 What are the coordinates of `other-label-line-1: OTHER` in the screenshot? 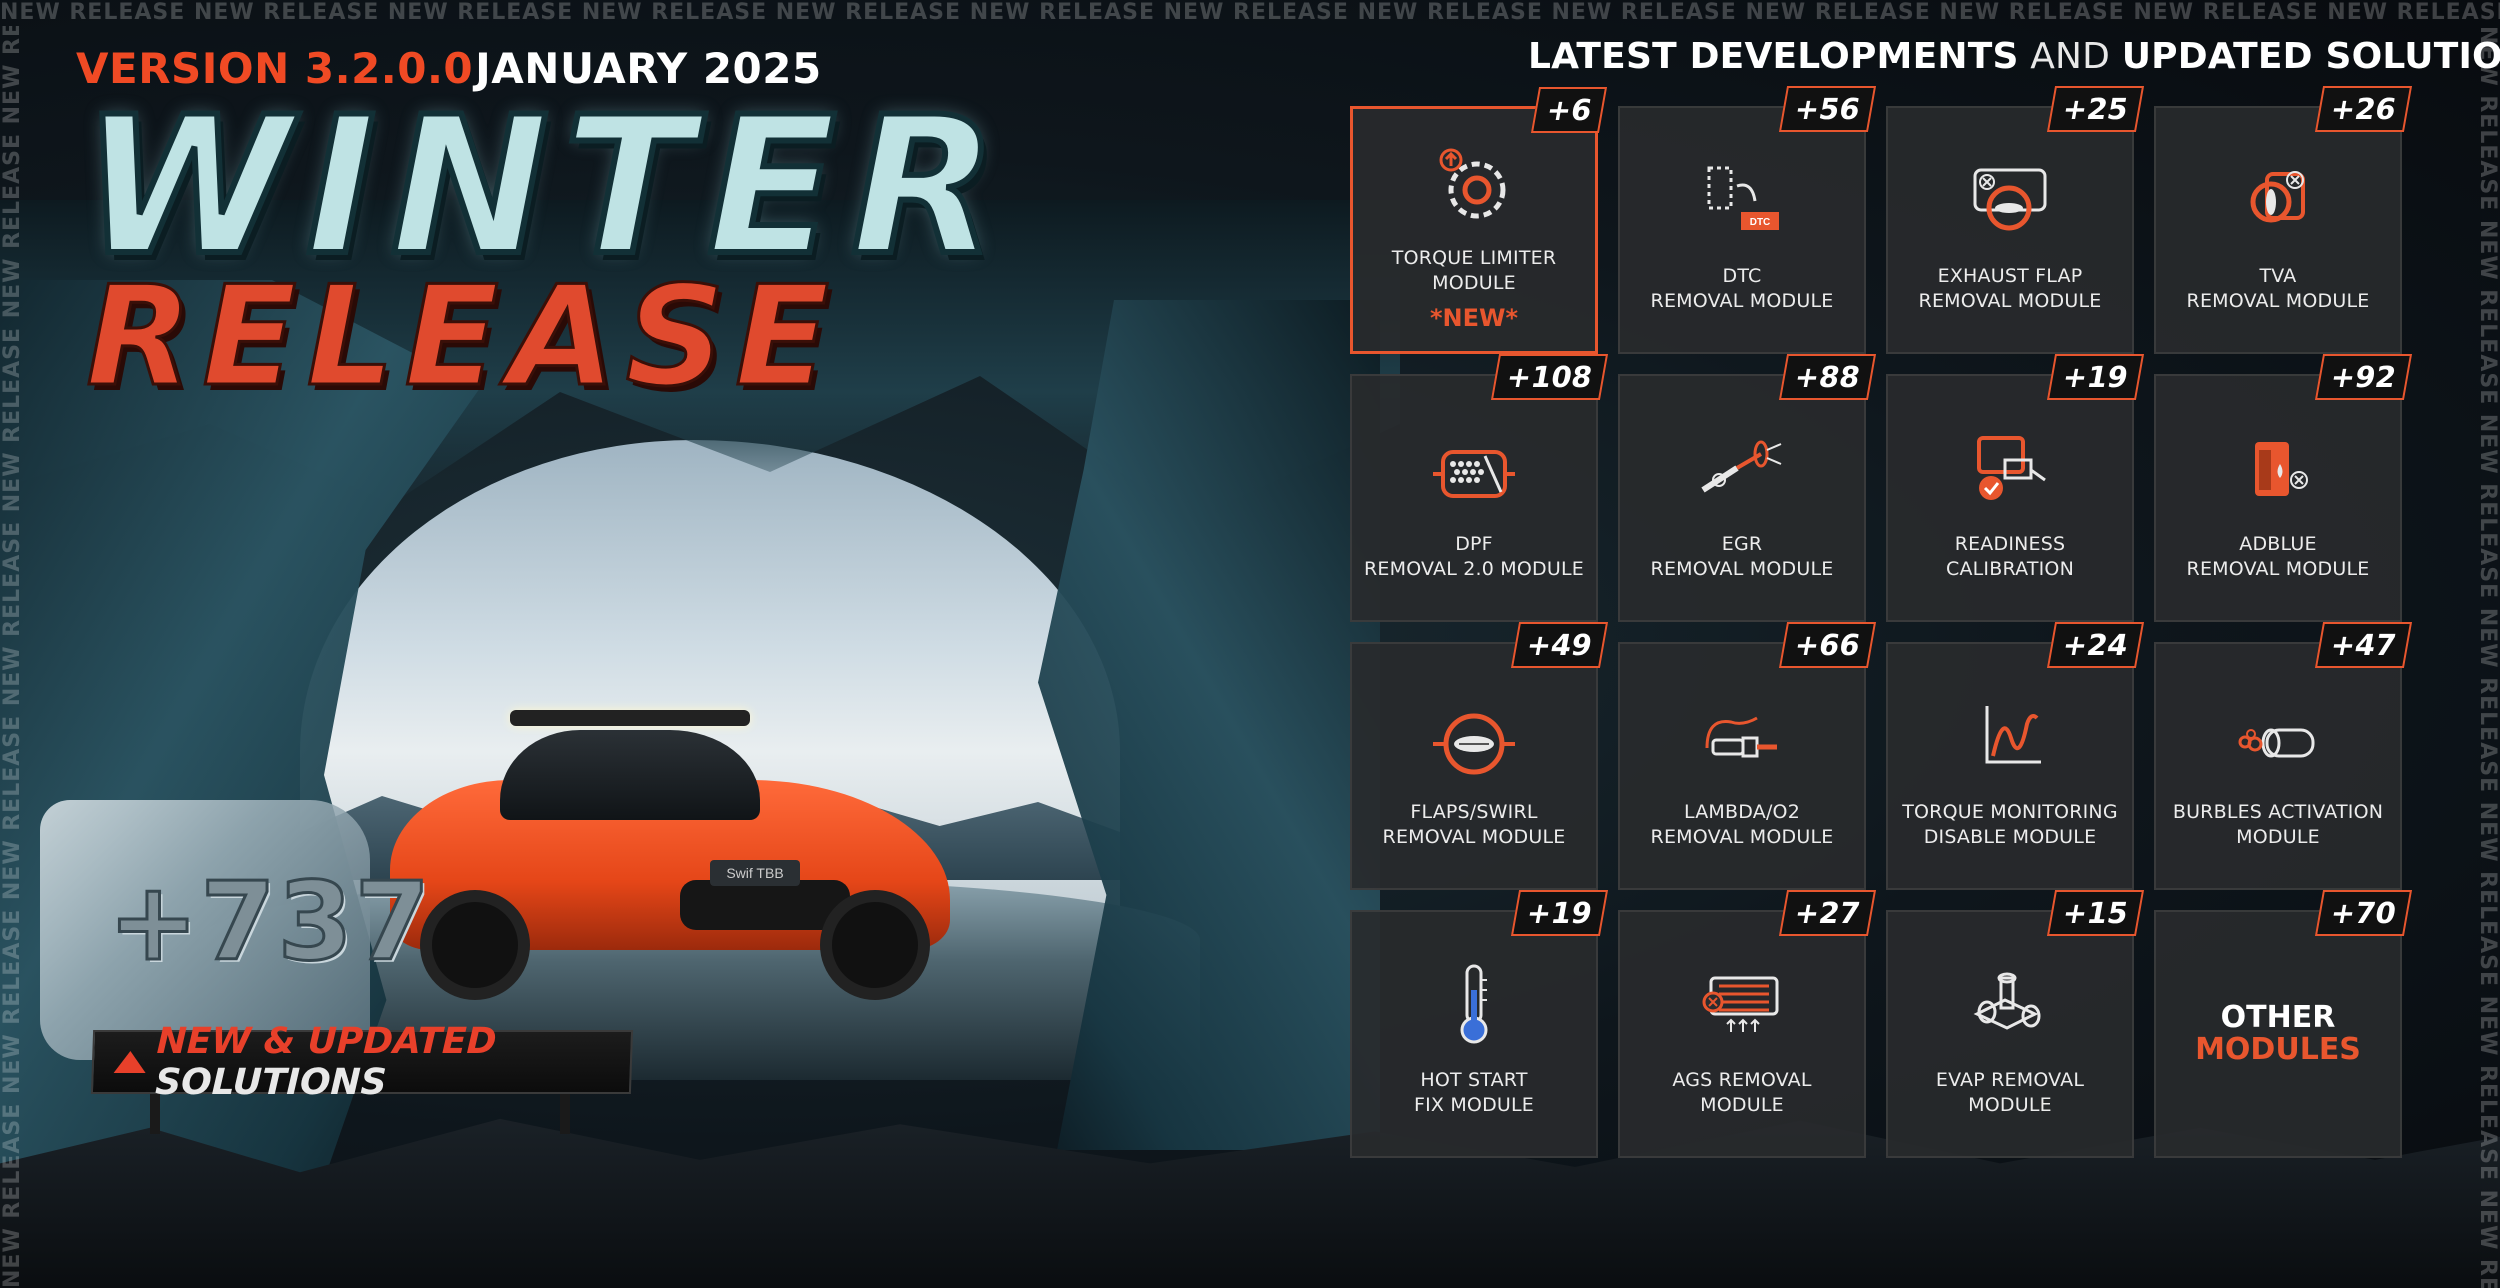 It's located at (2278, 1017).